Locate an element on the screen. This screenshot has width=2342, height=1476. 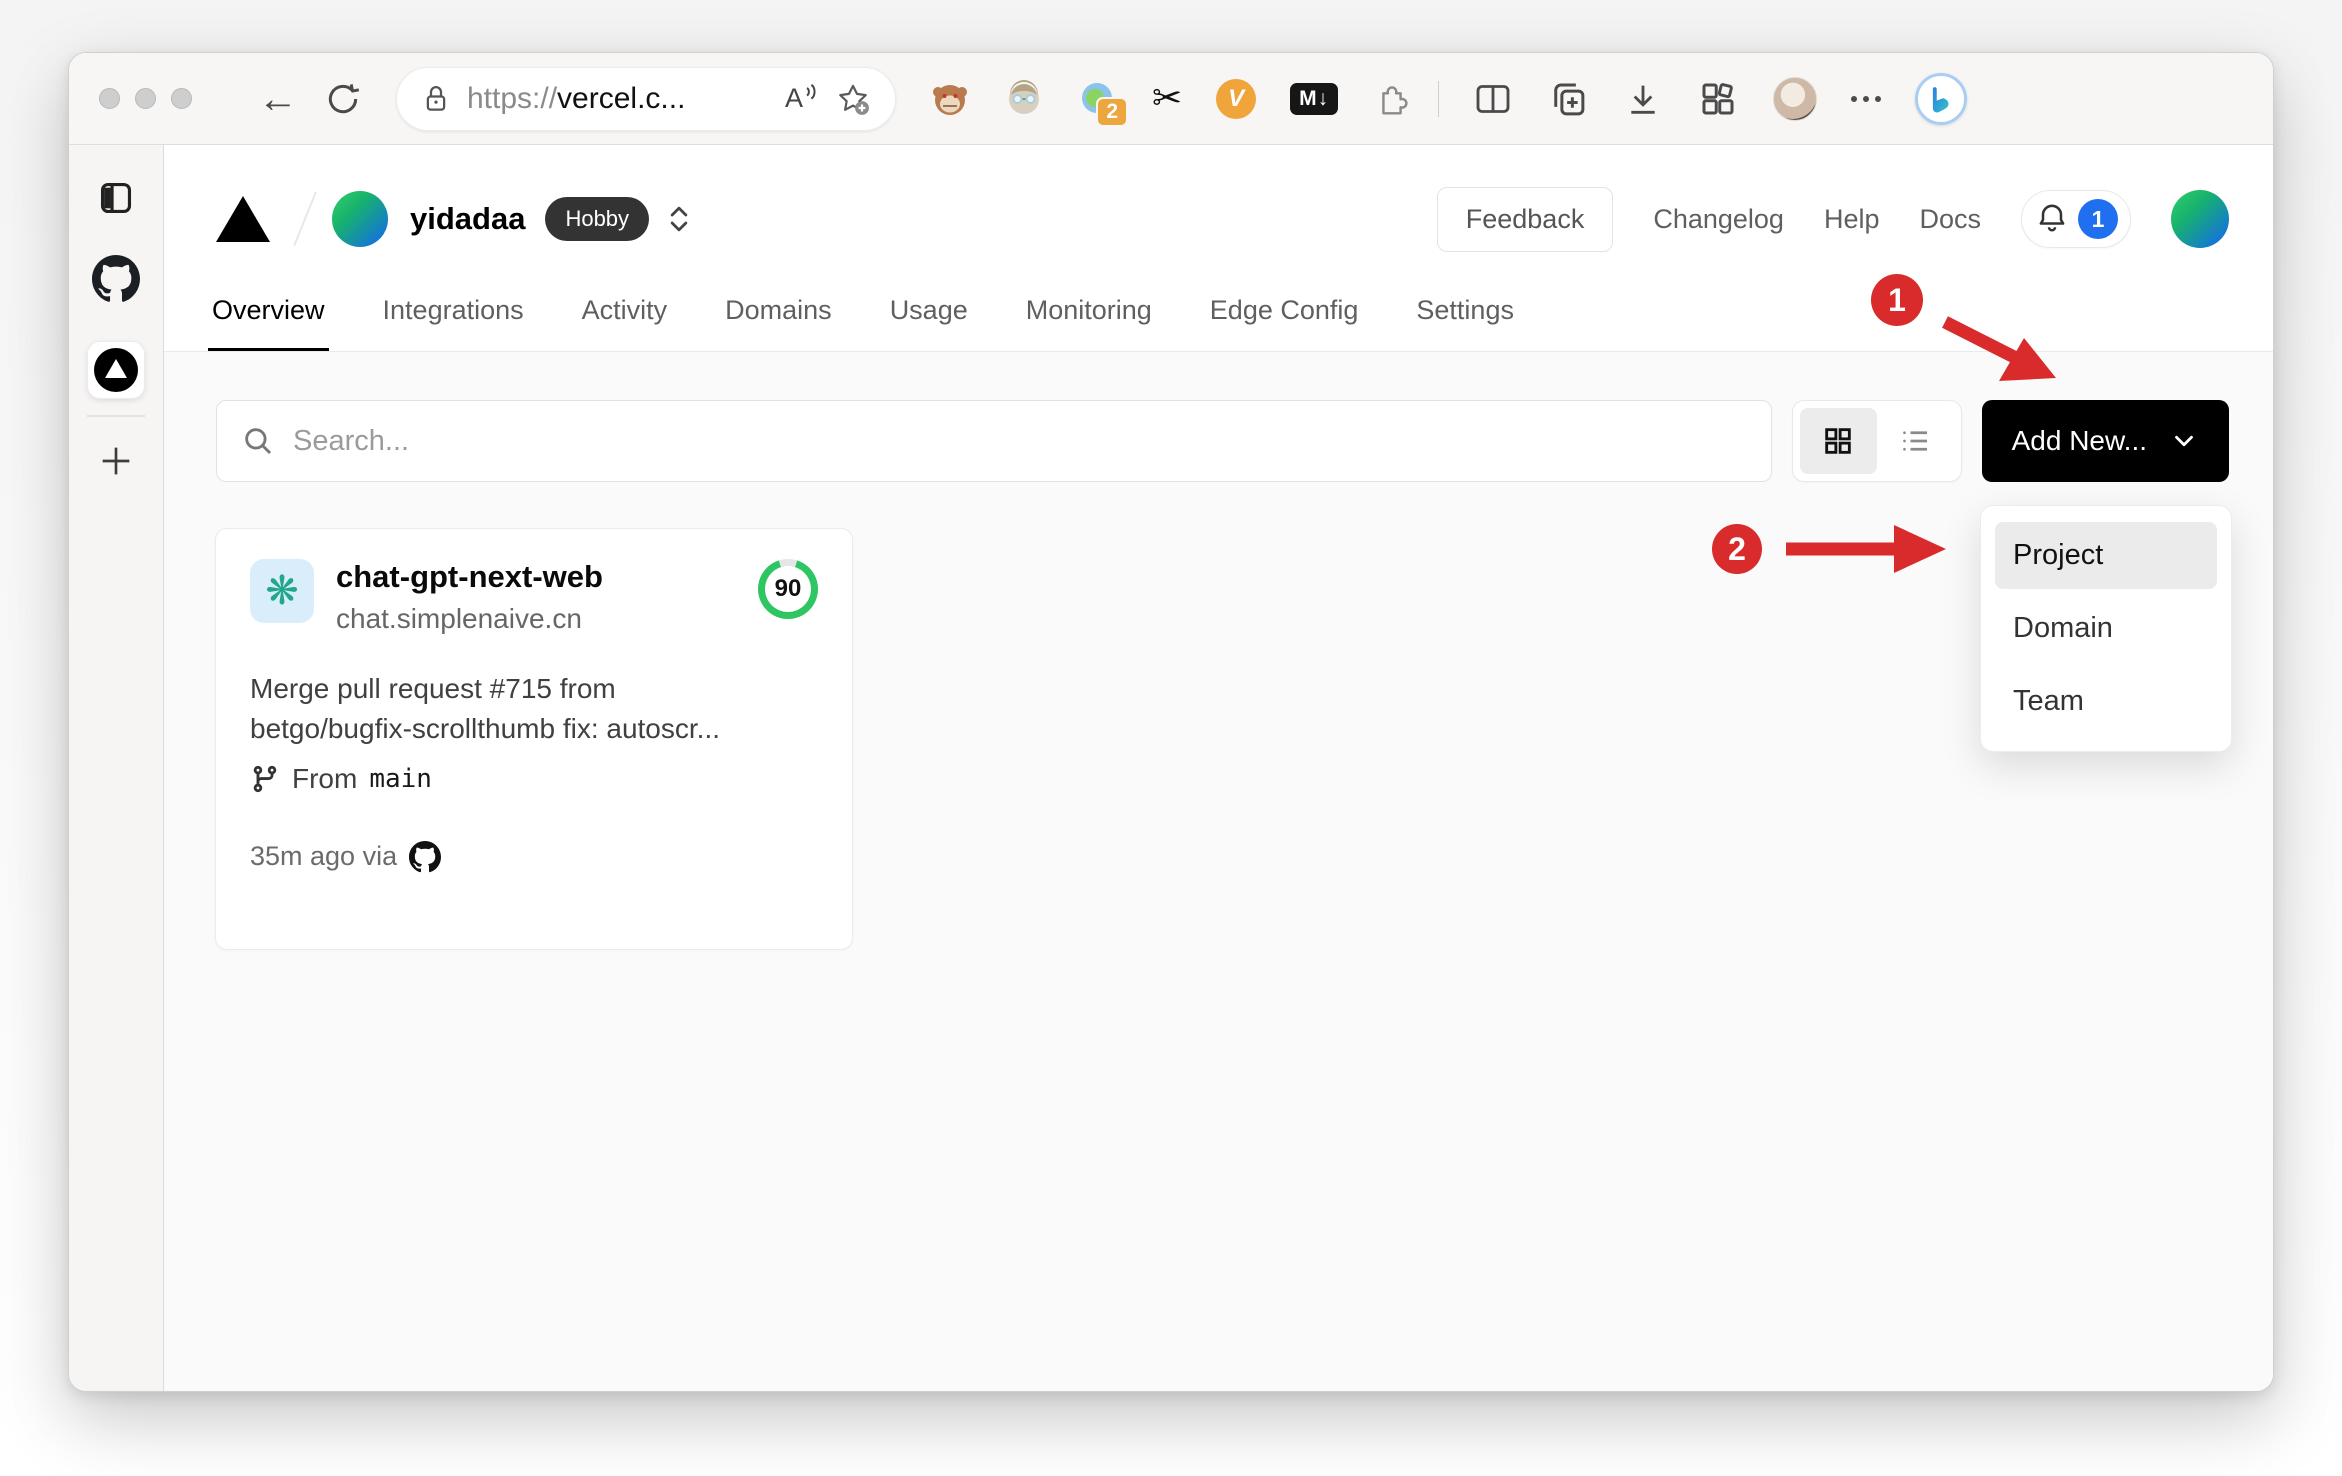
scissors-extension-icon: ✂ is located at coordinates (1167, 98).